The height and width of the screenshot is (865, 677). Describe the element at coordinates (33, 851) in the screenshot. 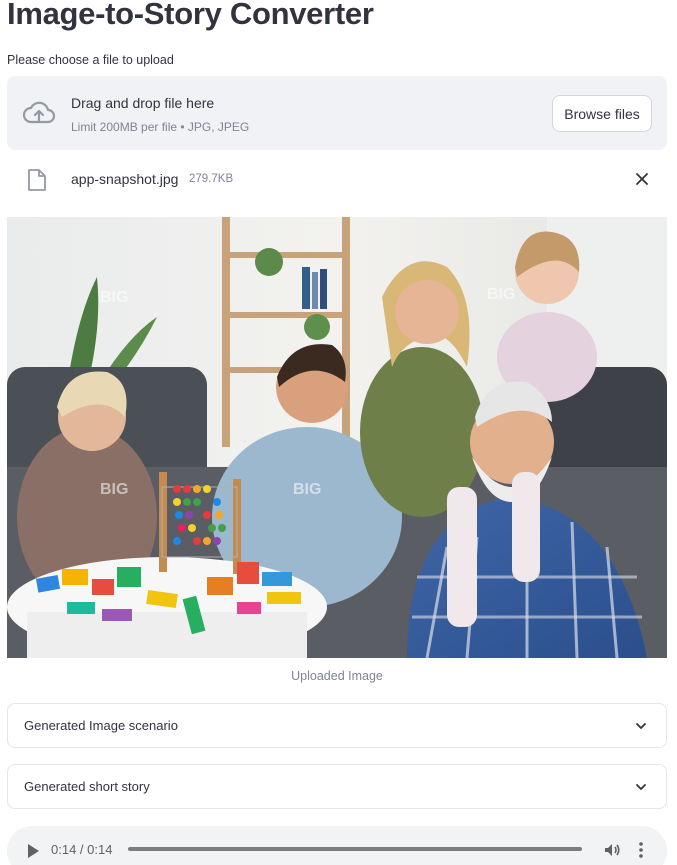

I see `play-icon` at that location.